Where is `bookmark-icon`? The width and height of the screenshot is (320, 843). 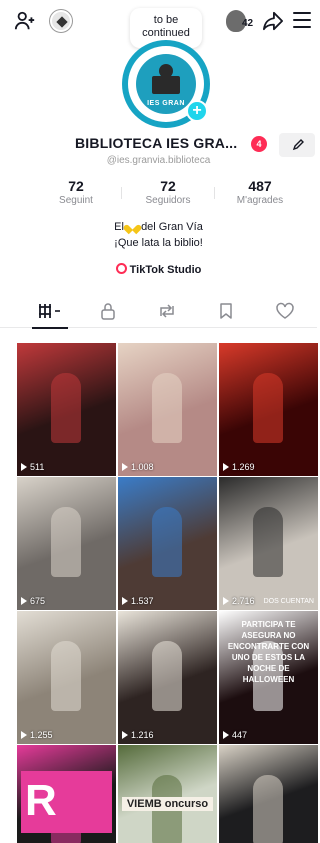
bookmark-icon is located at coordinates (226, 311).